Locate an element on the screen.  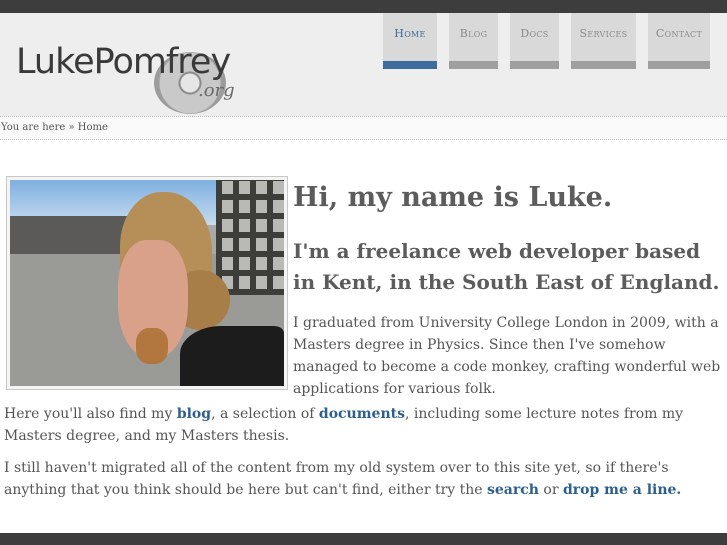
para-text: or is located at coordinates (550, 490).